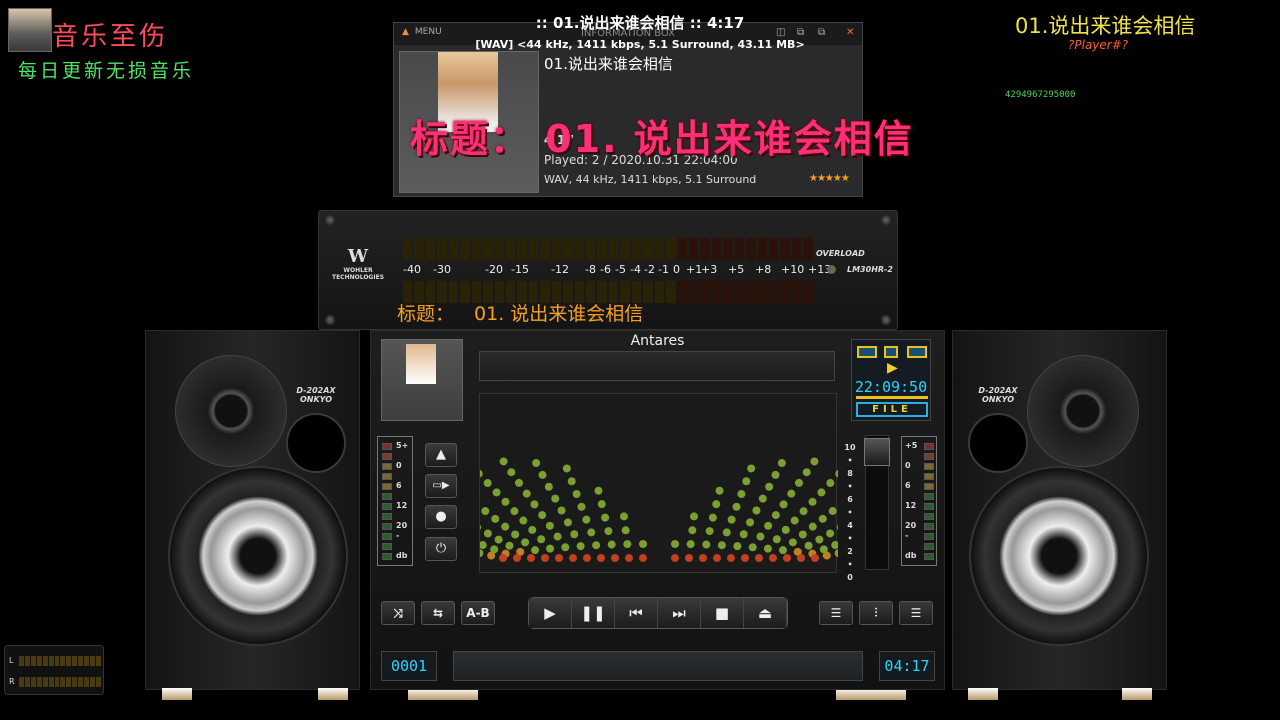  What do you see at coordinates (520, 269) in the screenshot?
I see `vu-scale-label: -15` at bounding box center [520, 269].